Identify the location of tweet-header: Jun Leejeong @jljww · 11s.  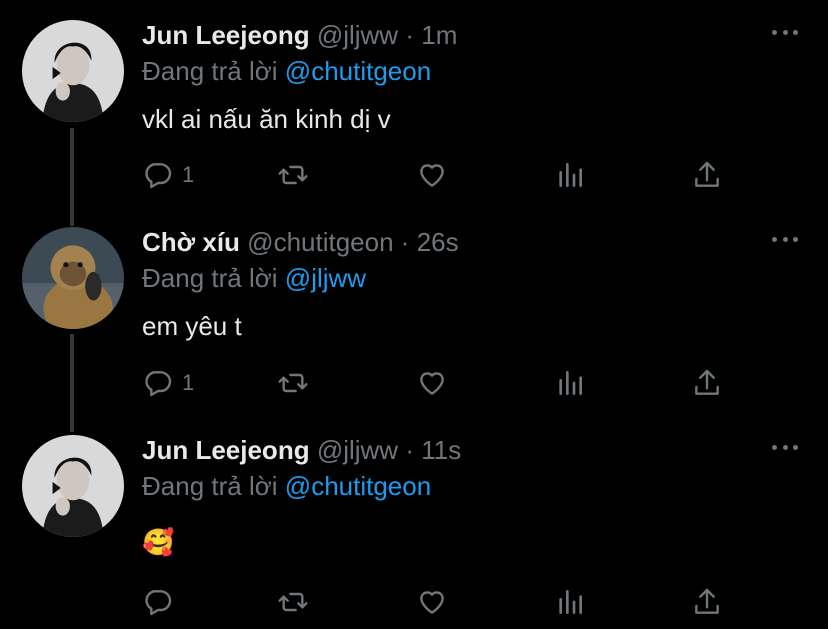
(301, 450).